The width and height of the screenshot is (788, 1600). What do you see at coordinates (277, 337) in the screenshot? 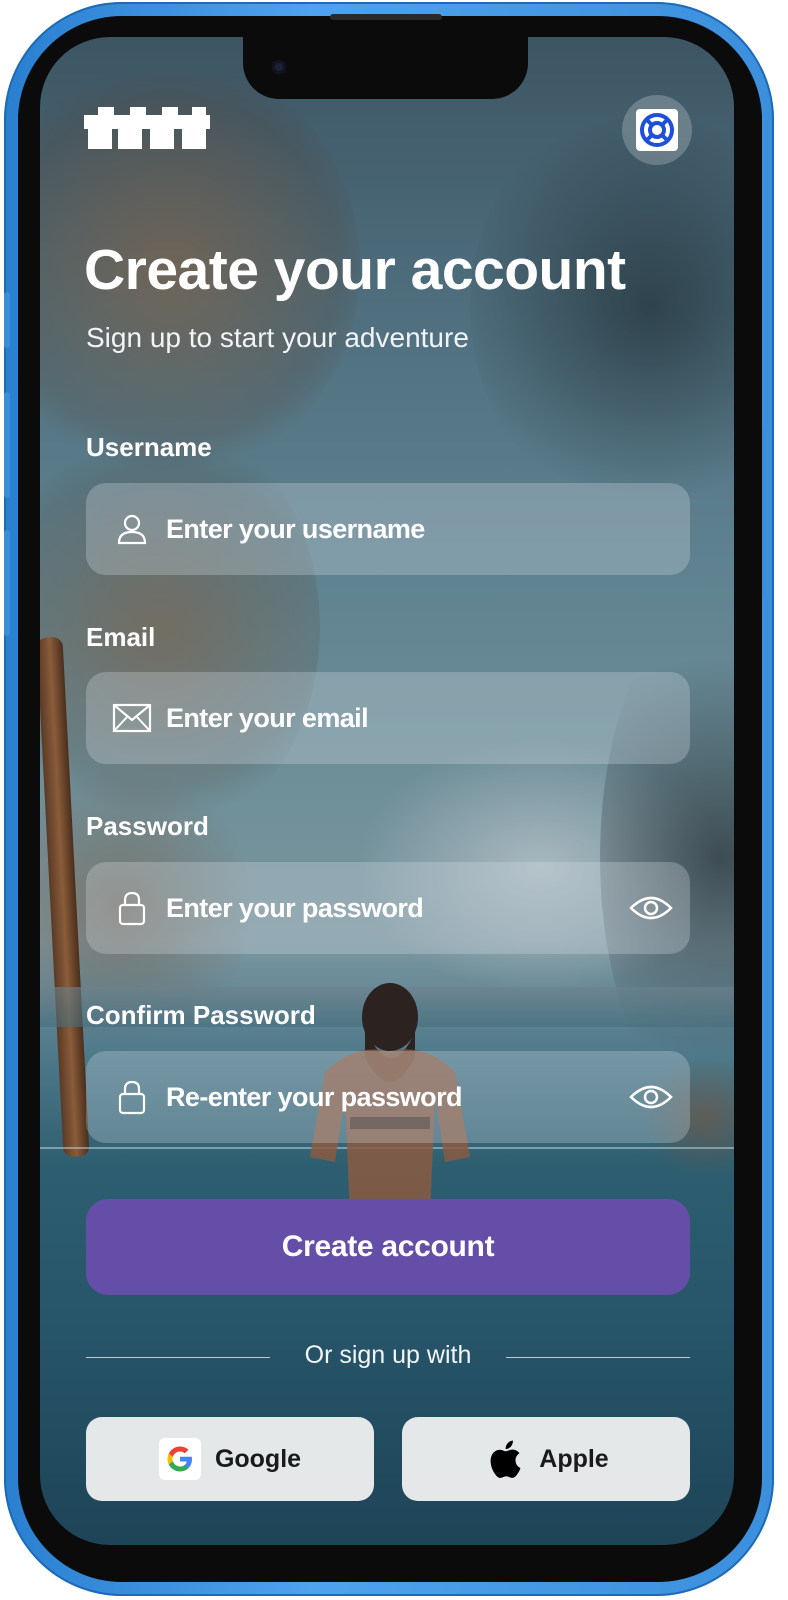
I see `page-subtitle: Sign up to start your adventure` at bounding box center [277, 337].